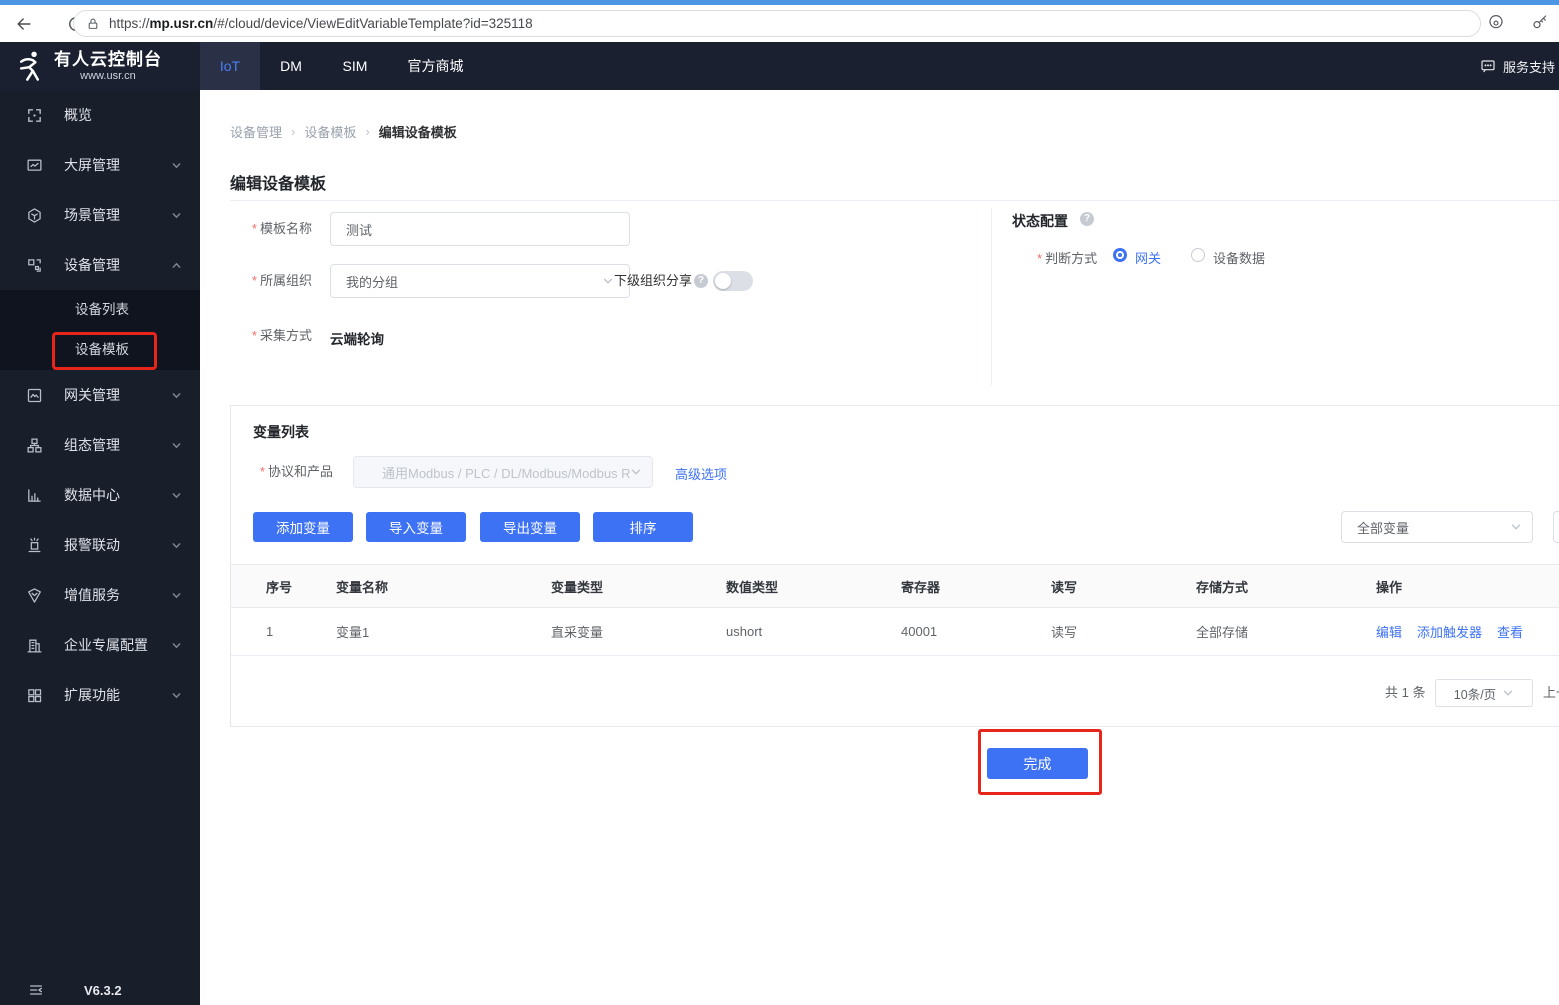 This screenshot has height=1005, width=1559. Describe the element at coordinates (29, 66) in the screenshot. I see `usr-running-person-icon` at that location.